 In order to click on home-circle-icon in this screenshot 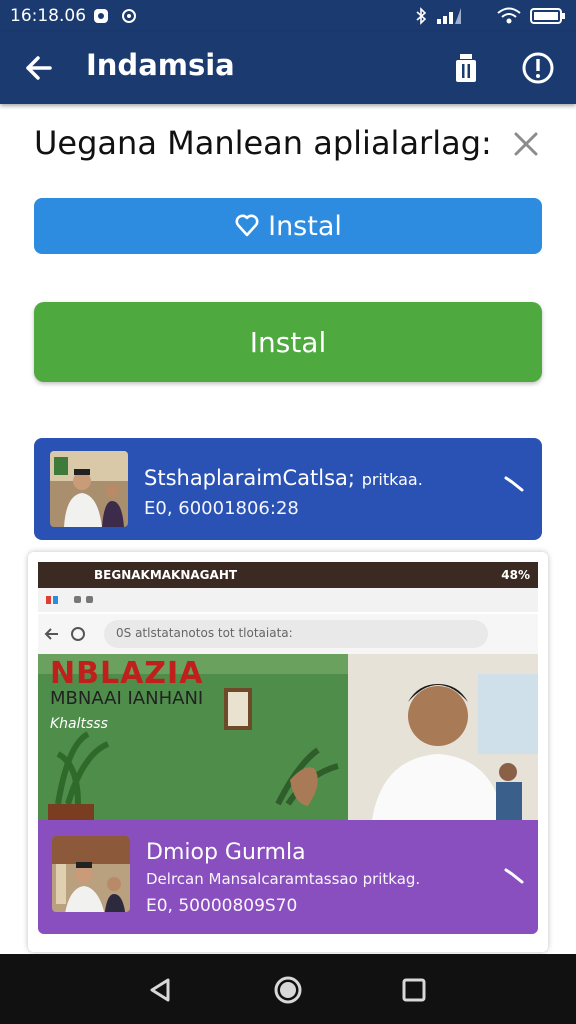, I will do `click(288, 990)`.